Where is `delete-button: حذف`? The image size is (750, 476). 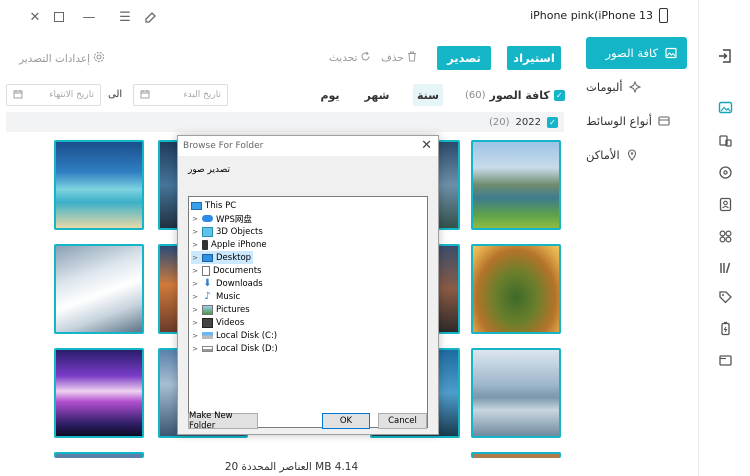
delete-button: حذف is located at coordinates (399, 58).